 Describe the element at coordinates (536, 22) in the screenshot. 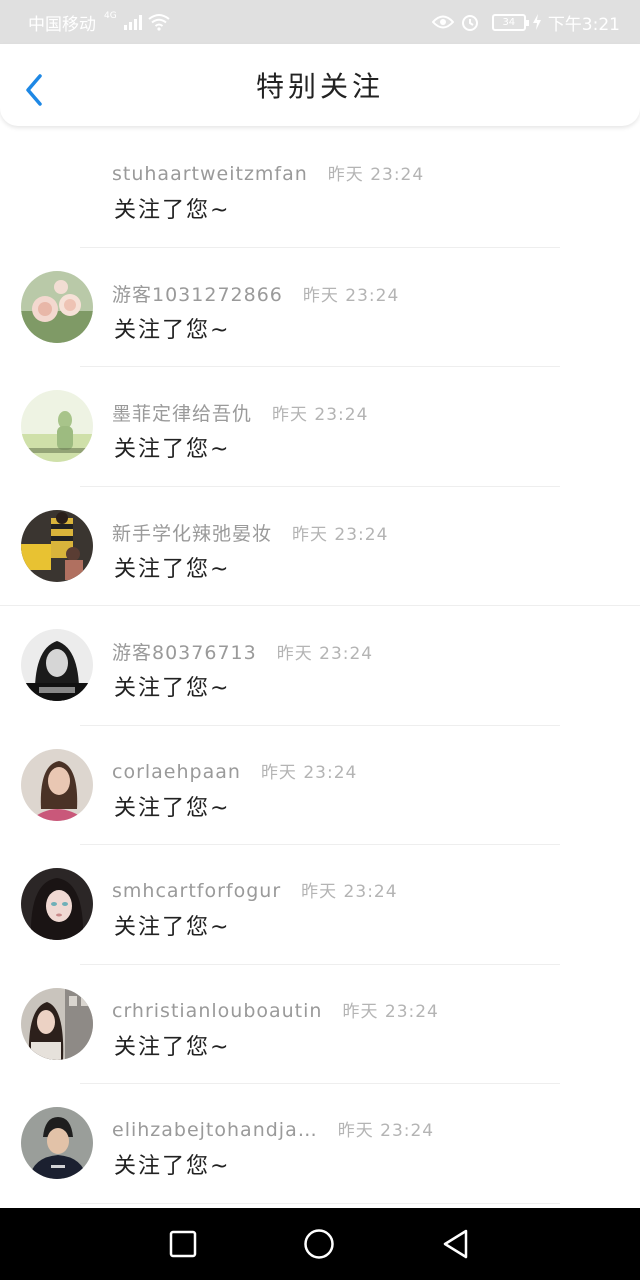

I see `charging-icon` at that location.